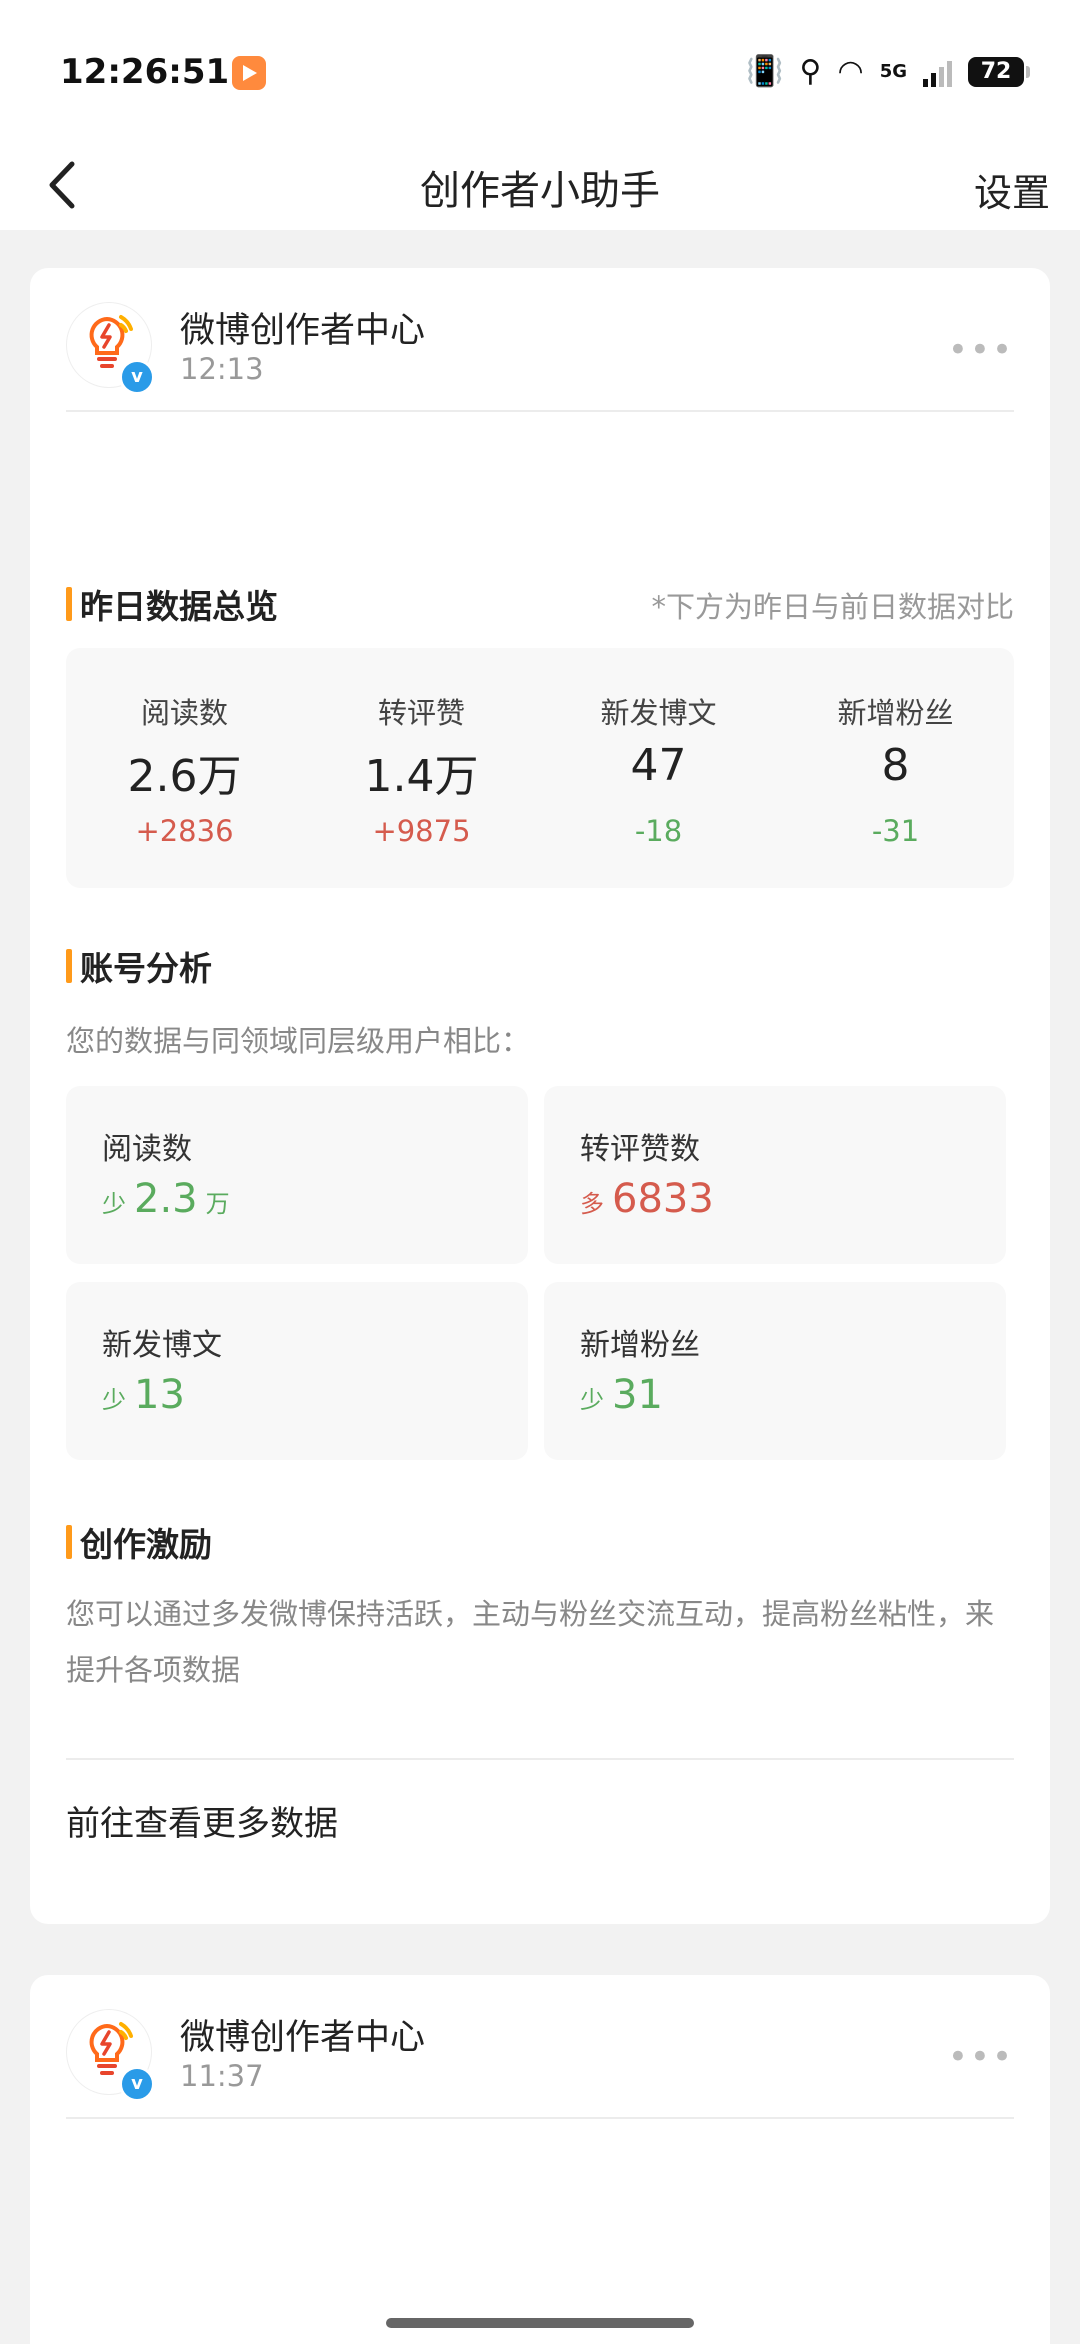  I want to click on stat-delta: +2836, so click(184, 831).